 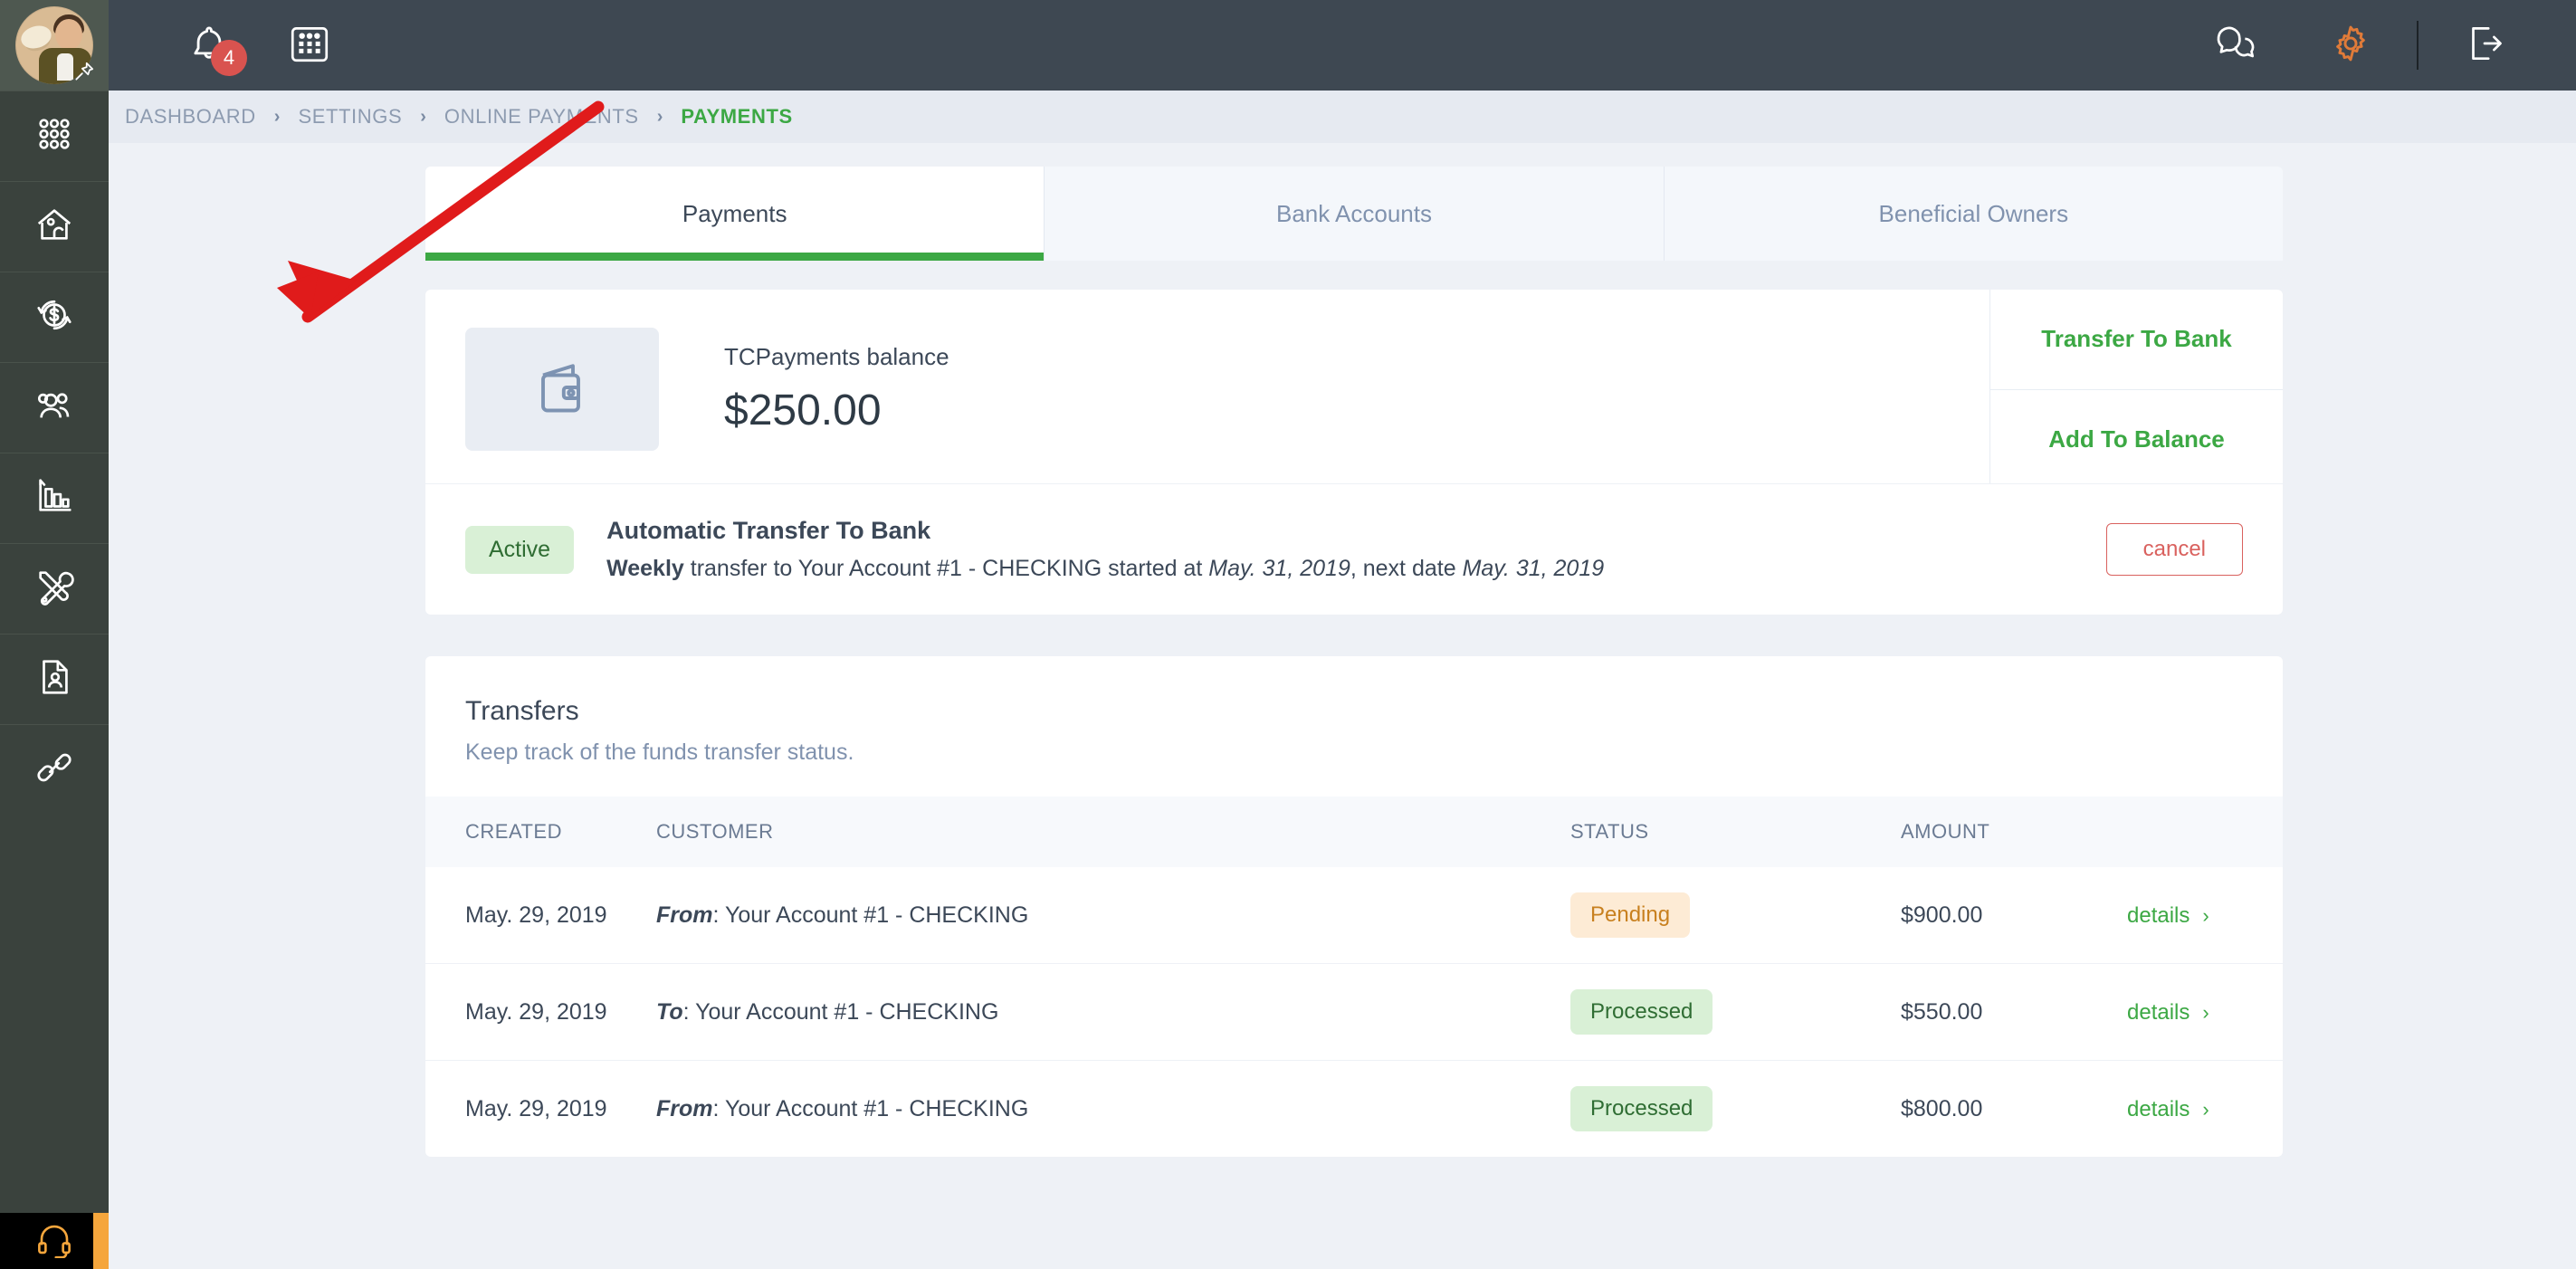 I want to click on home-icon, so click(x=54, y=227).